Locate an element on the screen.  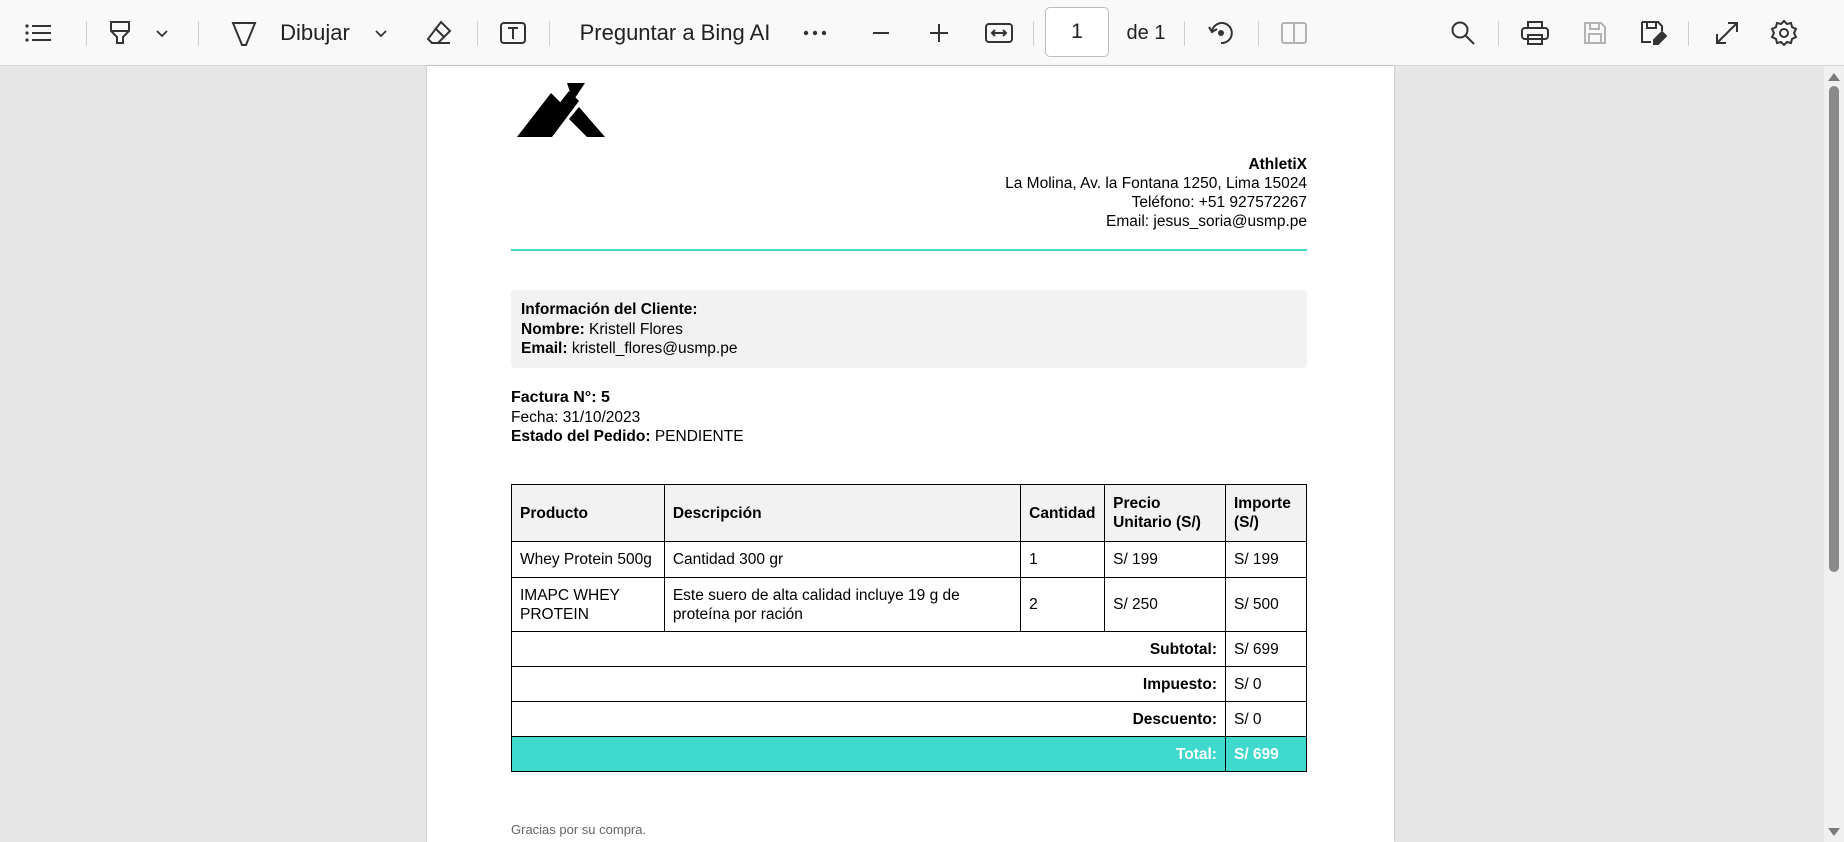
two-page-icon is located at coordinates (1294, 33).